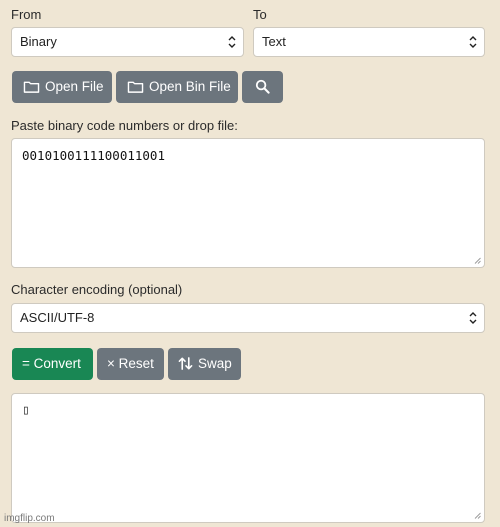 The image size is (500, 527). I want to click on open-file-label: Open File, so click(74, 86).